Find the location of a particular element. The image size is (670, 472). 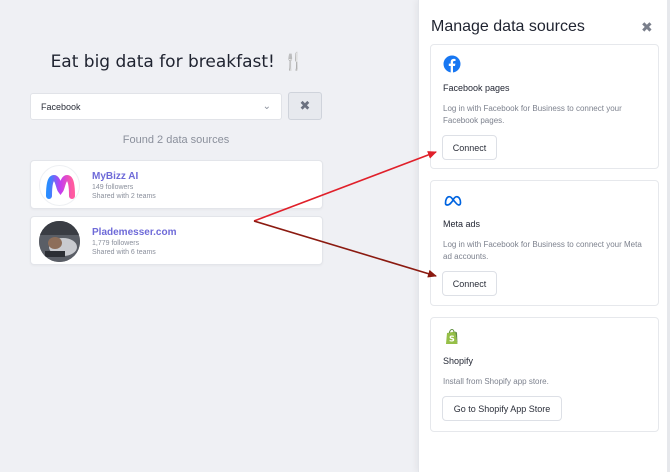

shopify-icon: S is located at coordinates (452, 336).